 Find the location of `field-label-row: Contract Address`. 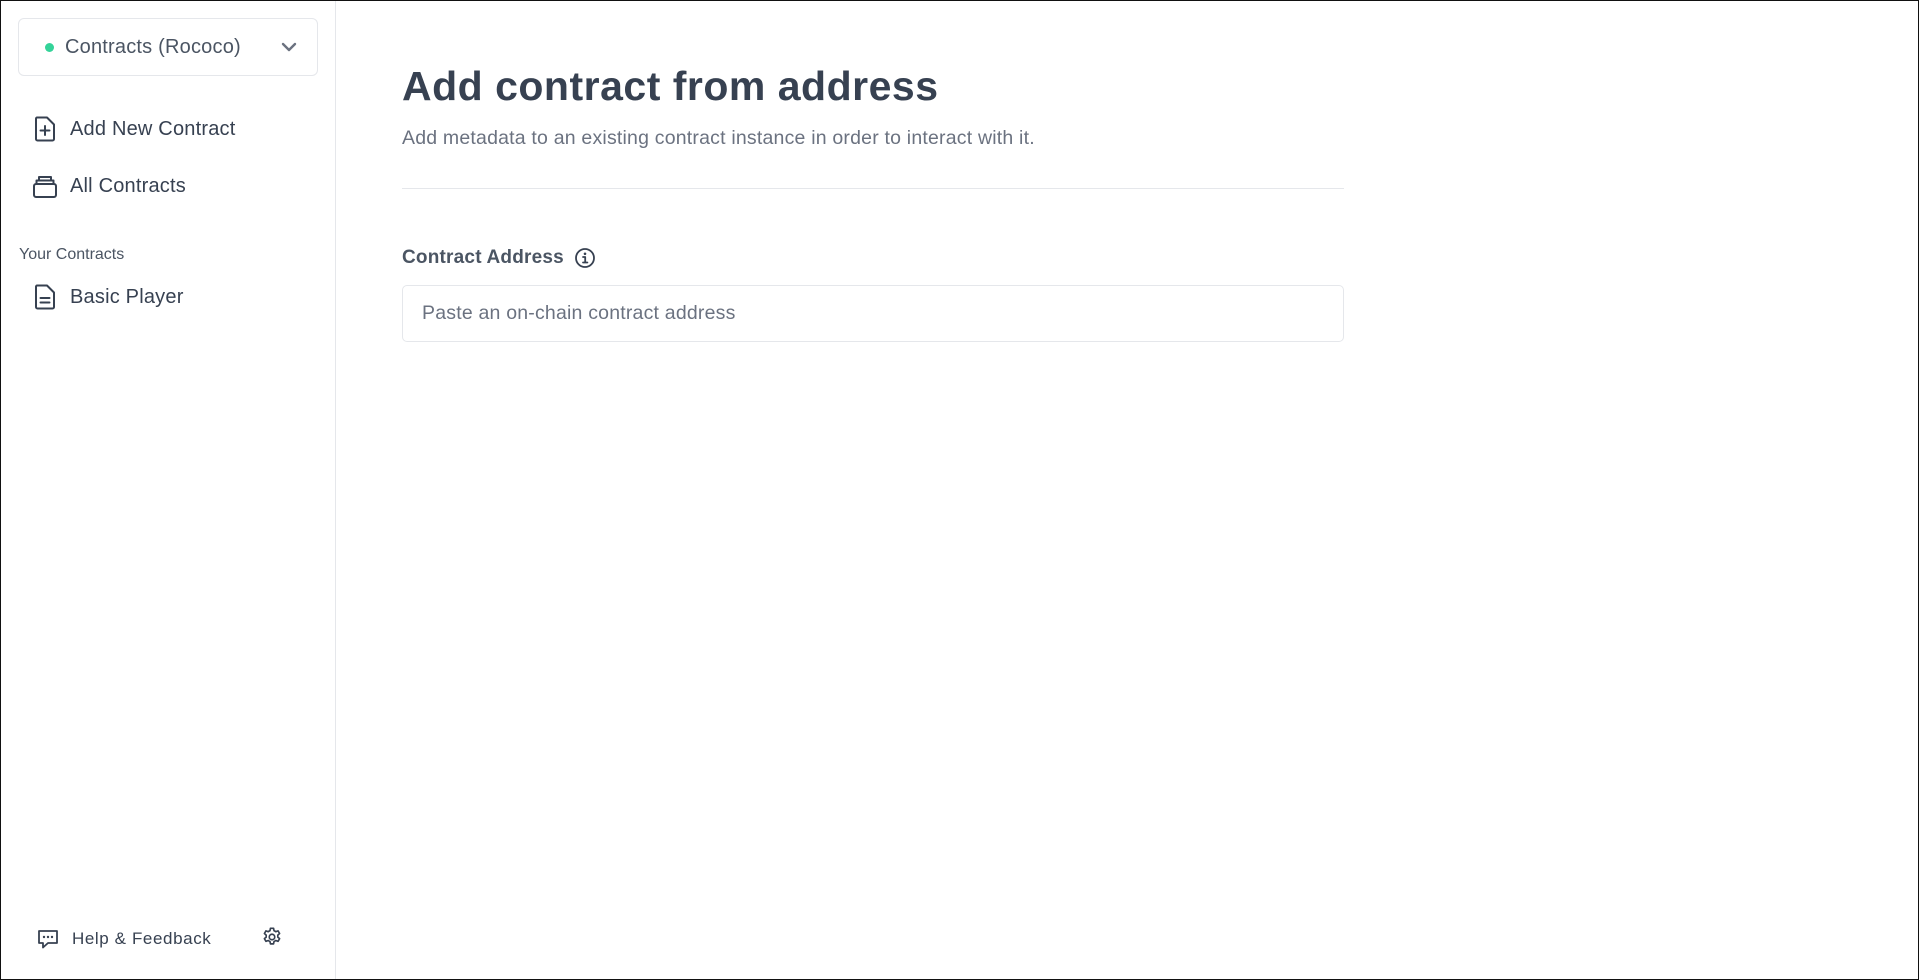

field-label-row: Contract Address is located at coordinates (873, 258).